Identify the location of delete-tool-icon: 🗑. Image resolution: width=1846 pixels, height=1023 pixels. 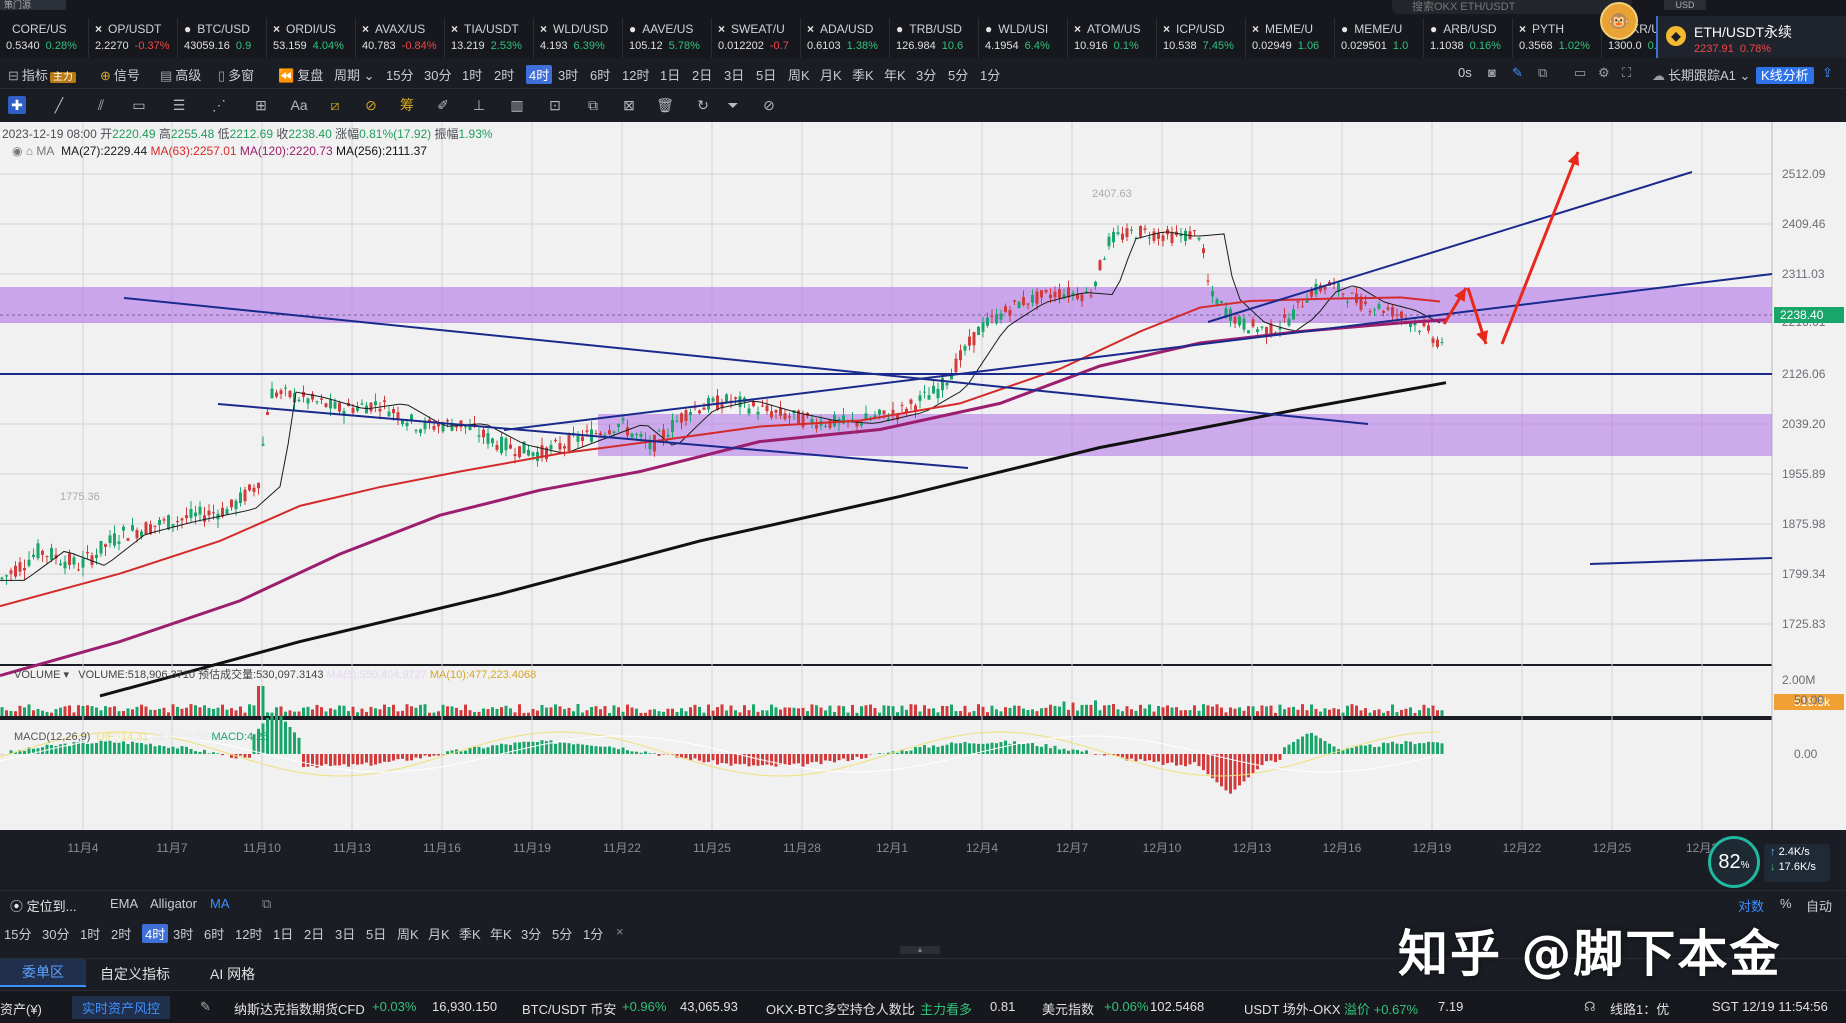
(665, 105).